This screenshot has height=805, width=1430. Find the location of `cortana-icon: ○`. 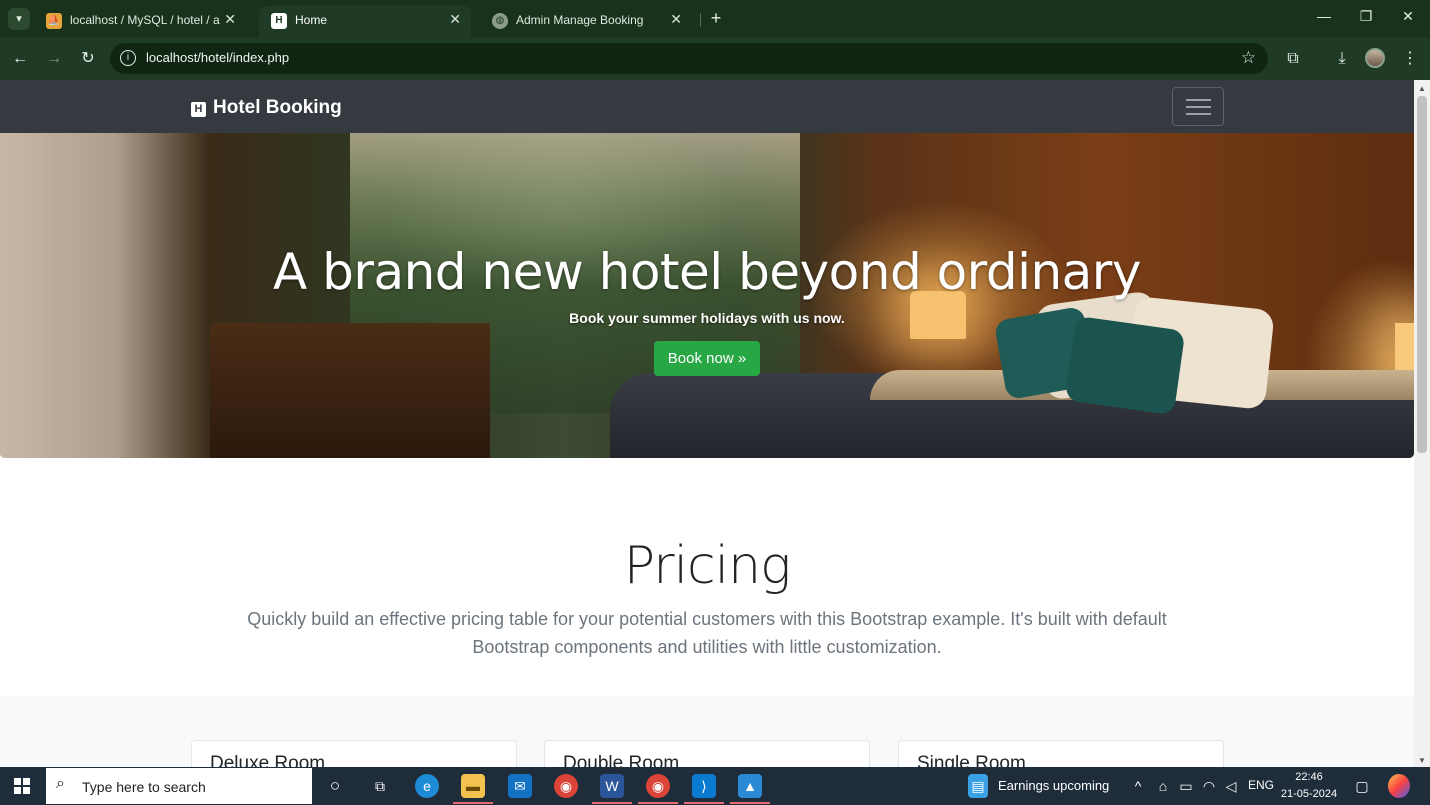

cortana-icon: ○ is located at coordinates (335, 786).